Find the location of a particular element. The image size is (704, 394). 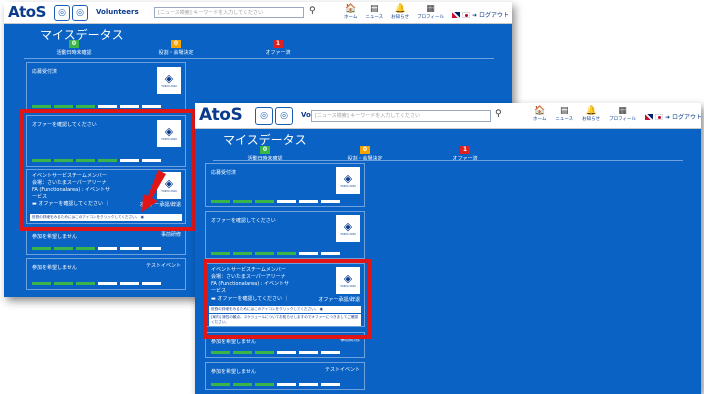

header-nav: 🏠 ホーム ▤ ニュース 🔔 お知らせ ▦ プロフィール ➜ ログアウト is located at coordinates (426, 12).